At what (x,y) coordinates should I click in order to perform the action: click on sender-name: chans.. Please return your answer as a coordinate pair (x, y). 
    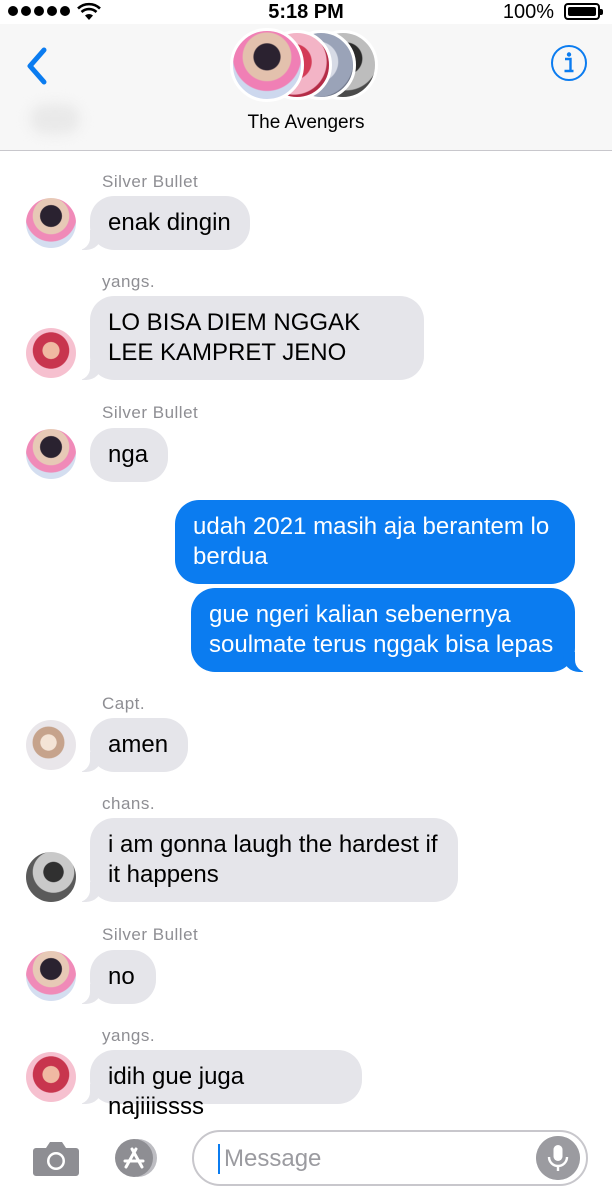
    Looking at the image, I should click on (129, 803).